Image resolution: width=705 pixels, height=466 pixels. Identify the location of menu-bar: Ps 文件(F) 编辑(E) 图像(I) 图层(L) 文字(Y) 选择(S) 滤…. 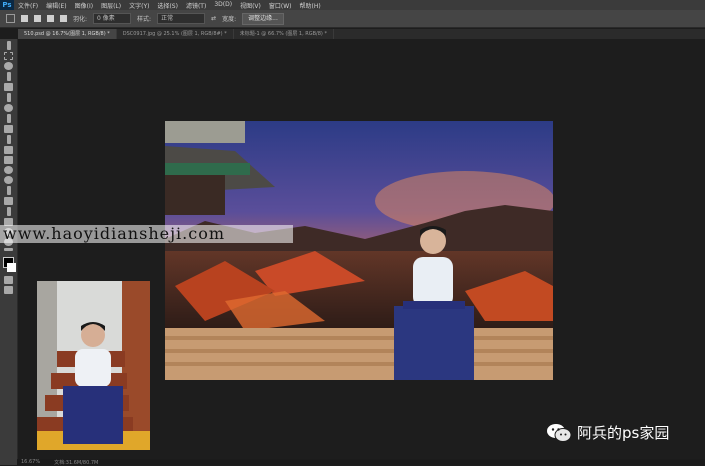
(352, 5).